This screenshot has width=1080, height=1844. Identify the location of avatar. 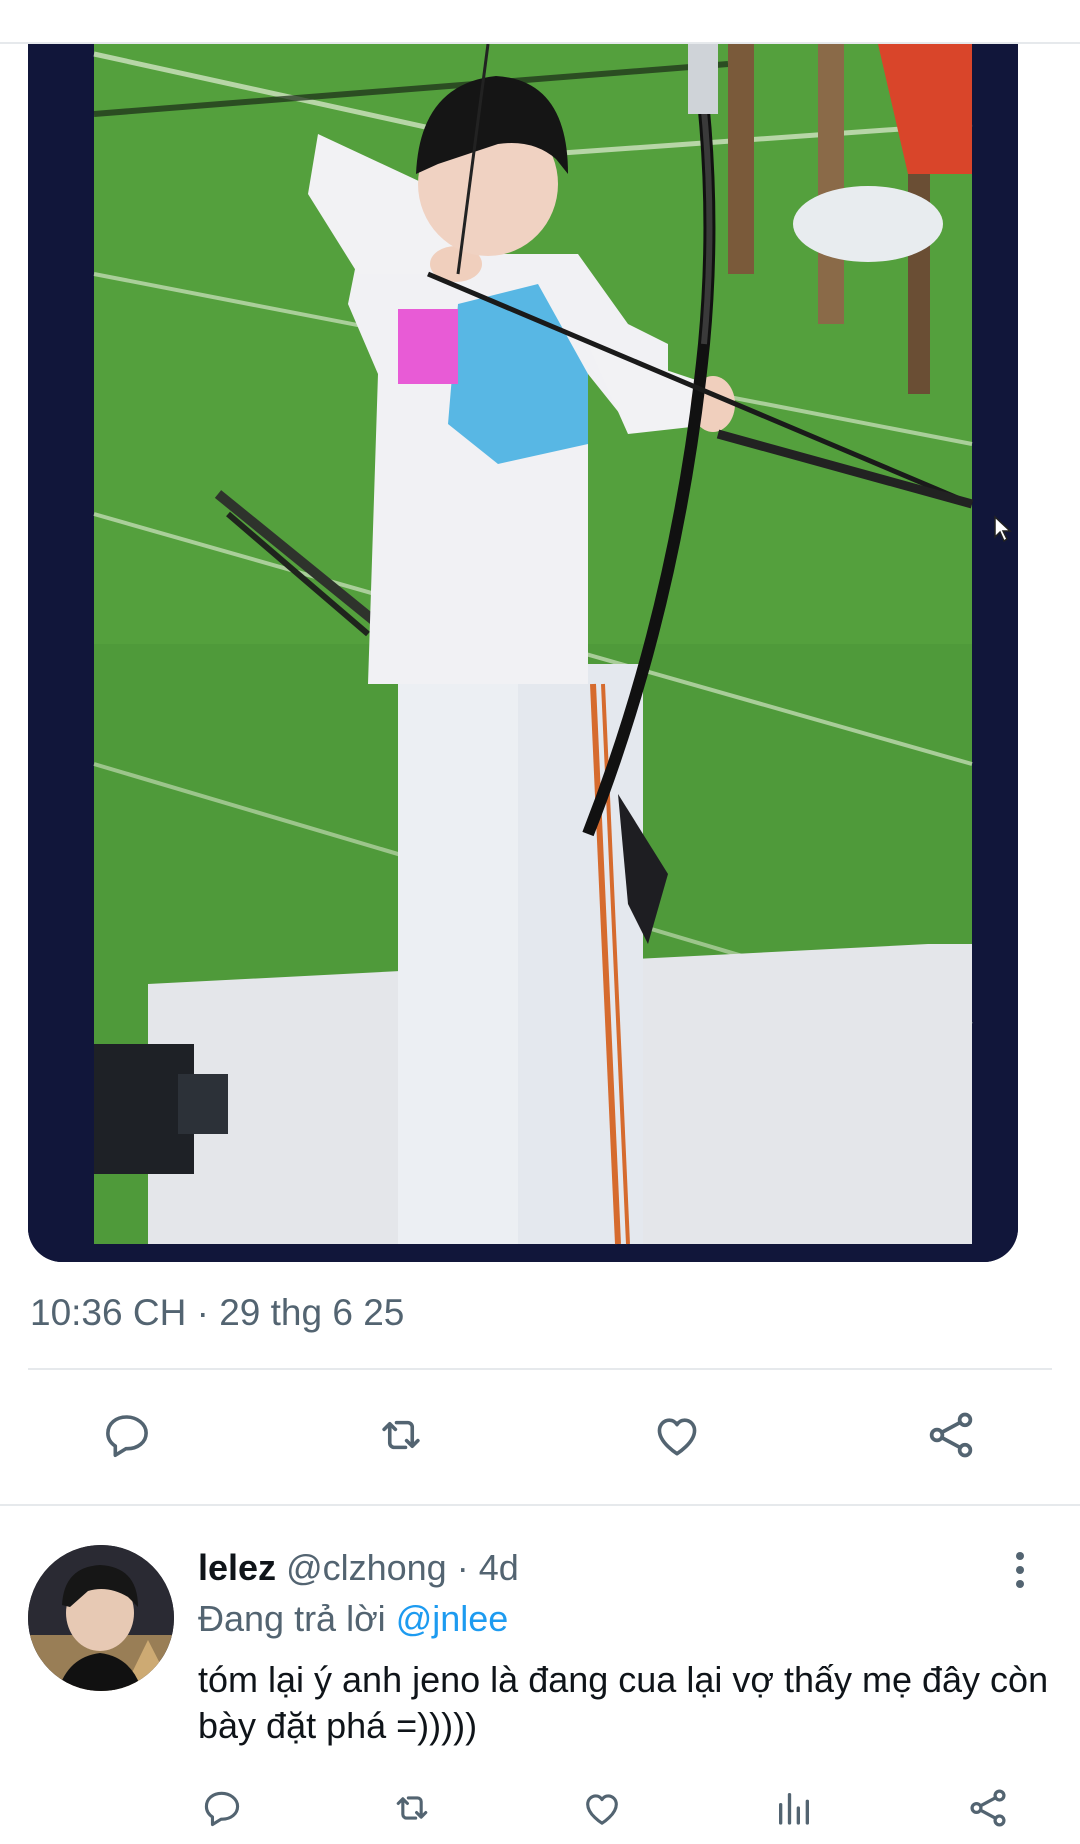
(101, 1618).